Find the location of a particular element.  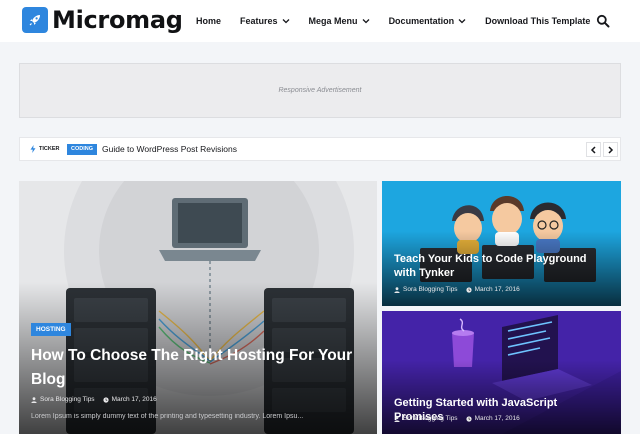

chevron-right-icon is located at coordinates (611, 149).